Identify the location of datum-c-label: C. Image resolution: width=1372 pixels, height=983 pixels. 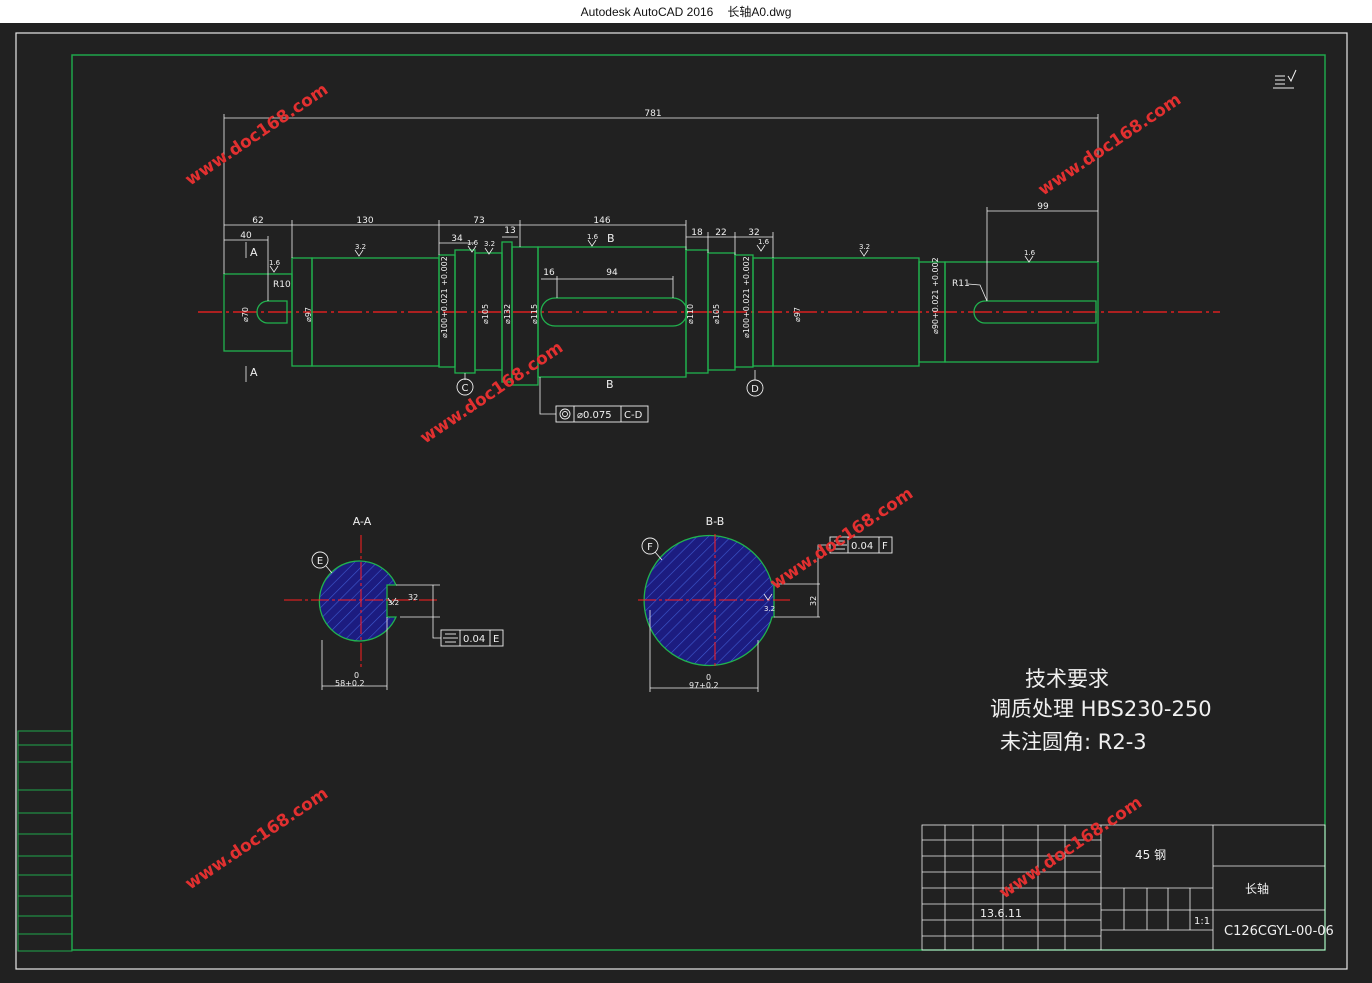
(465, 388).